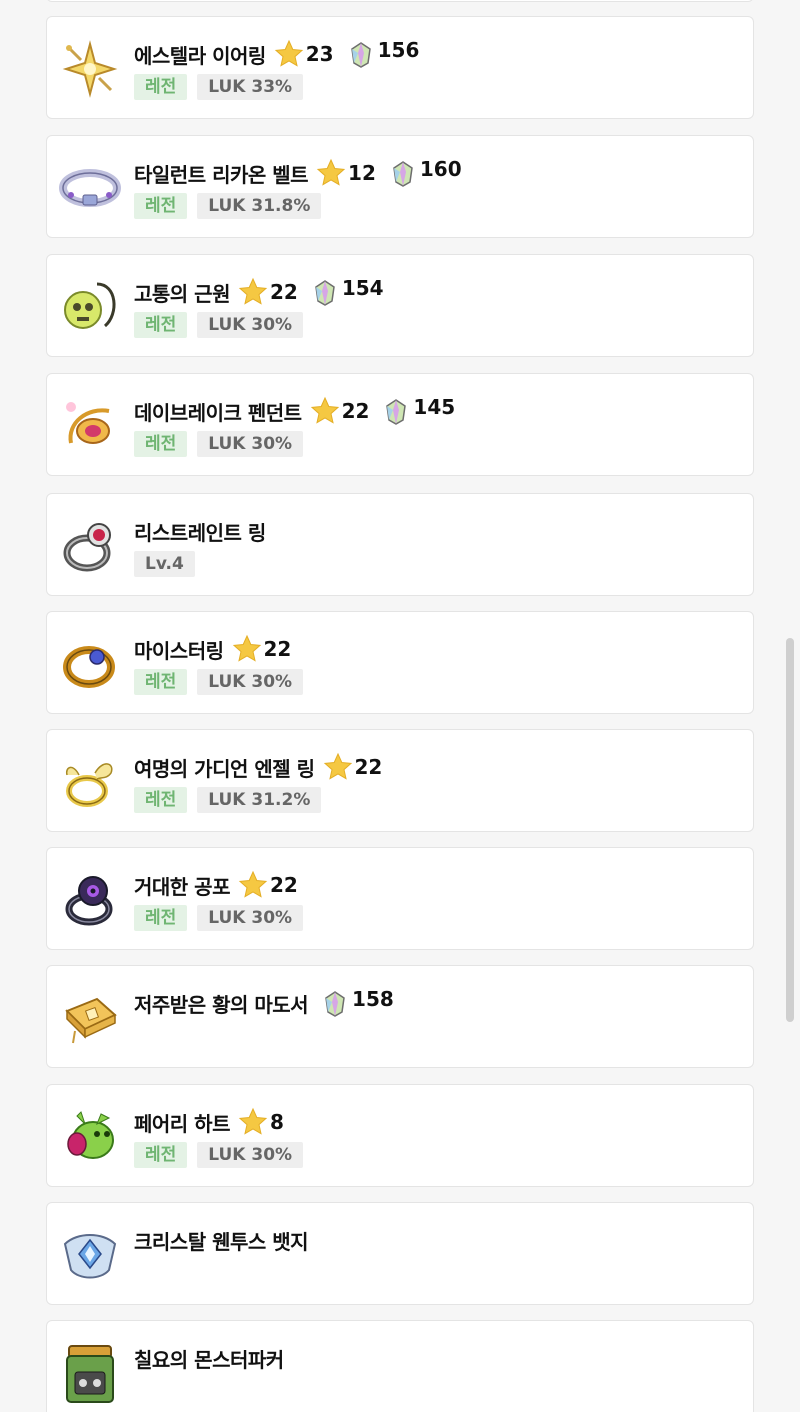 The height and width of the screenshot is (1412, 800). I want to click on item-card: 마이스터링 22 레전 LUK 30%, so click(400, 662).